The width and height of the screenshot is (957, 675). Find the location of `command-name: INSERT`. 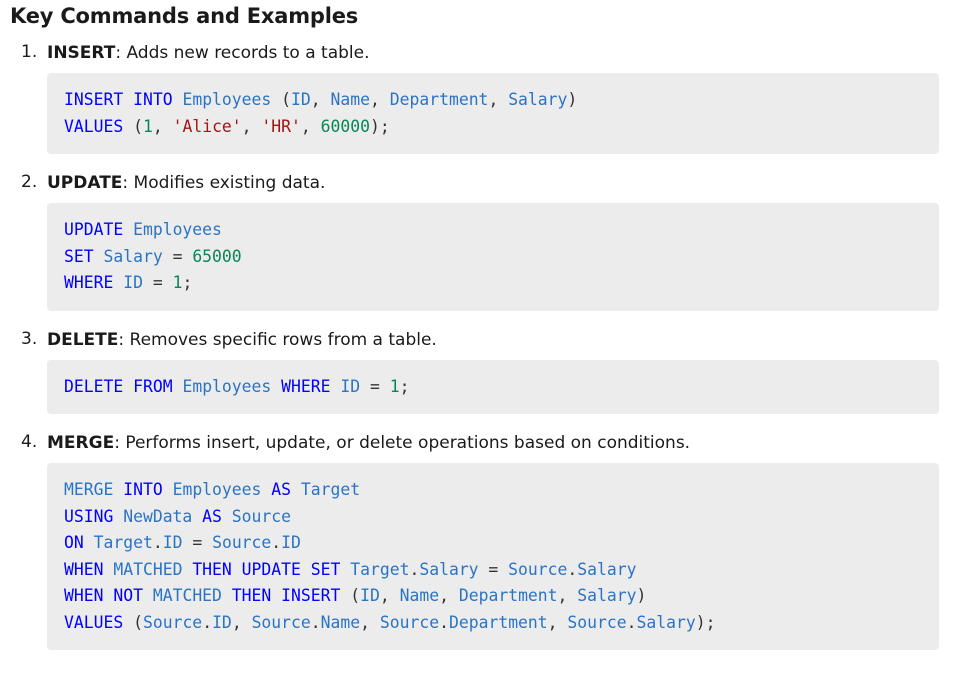

command-name: INSERT is located at coordinates (81, 53).